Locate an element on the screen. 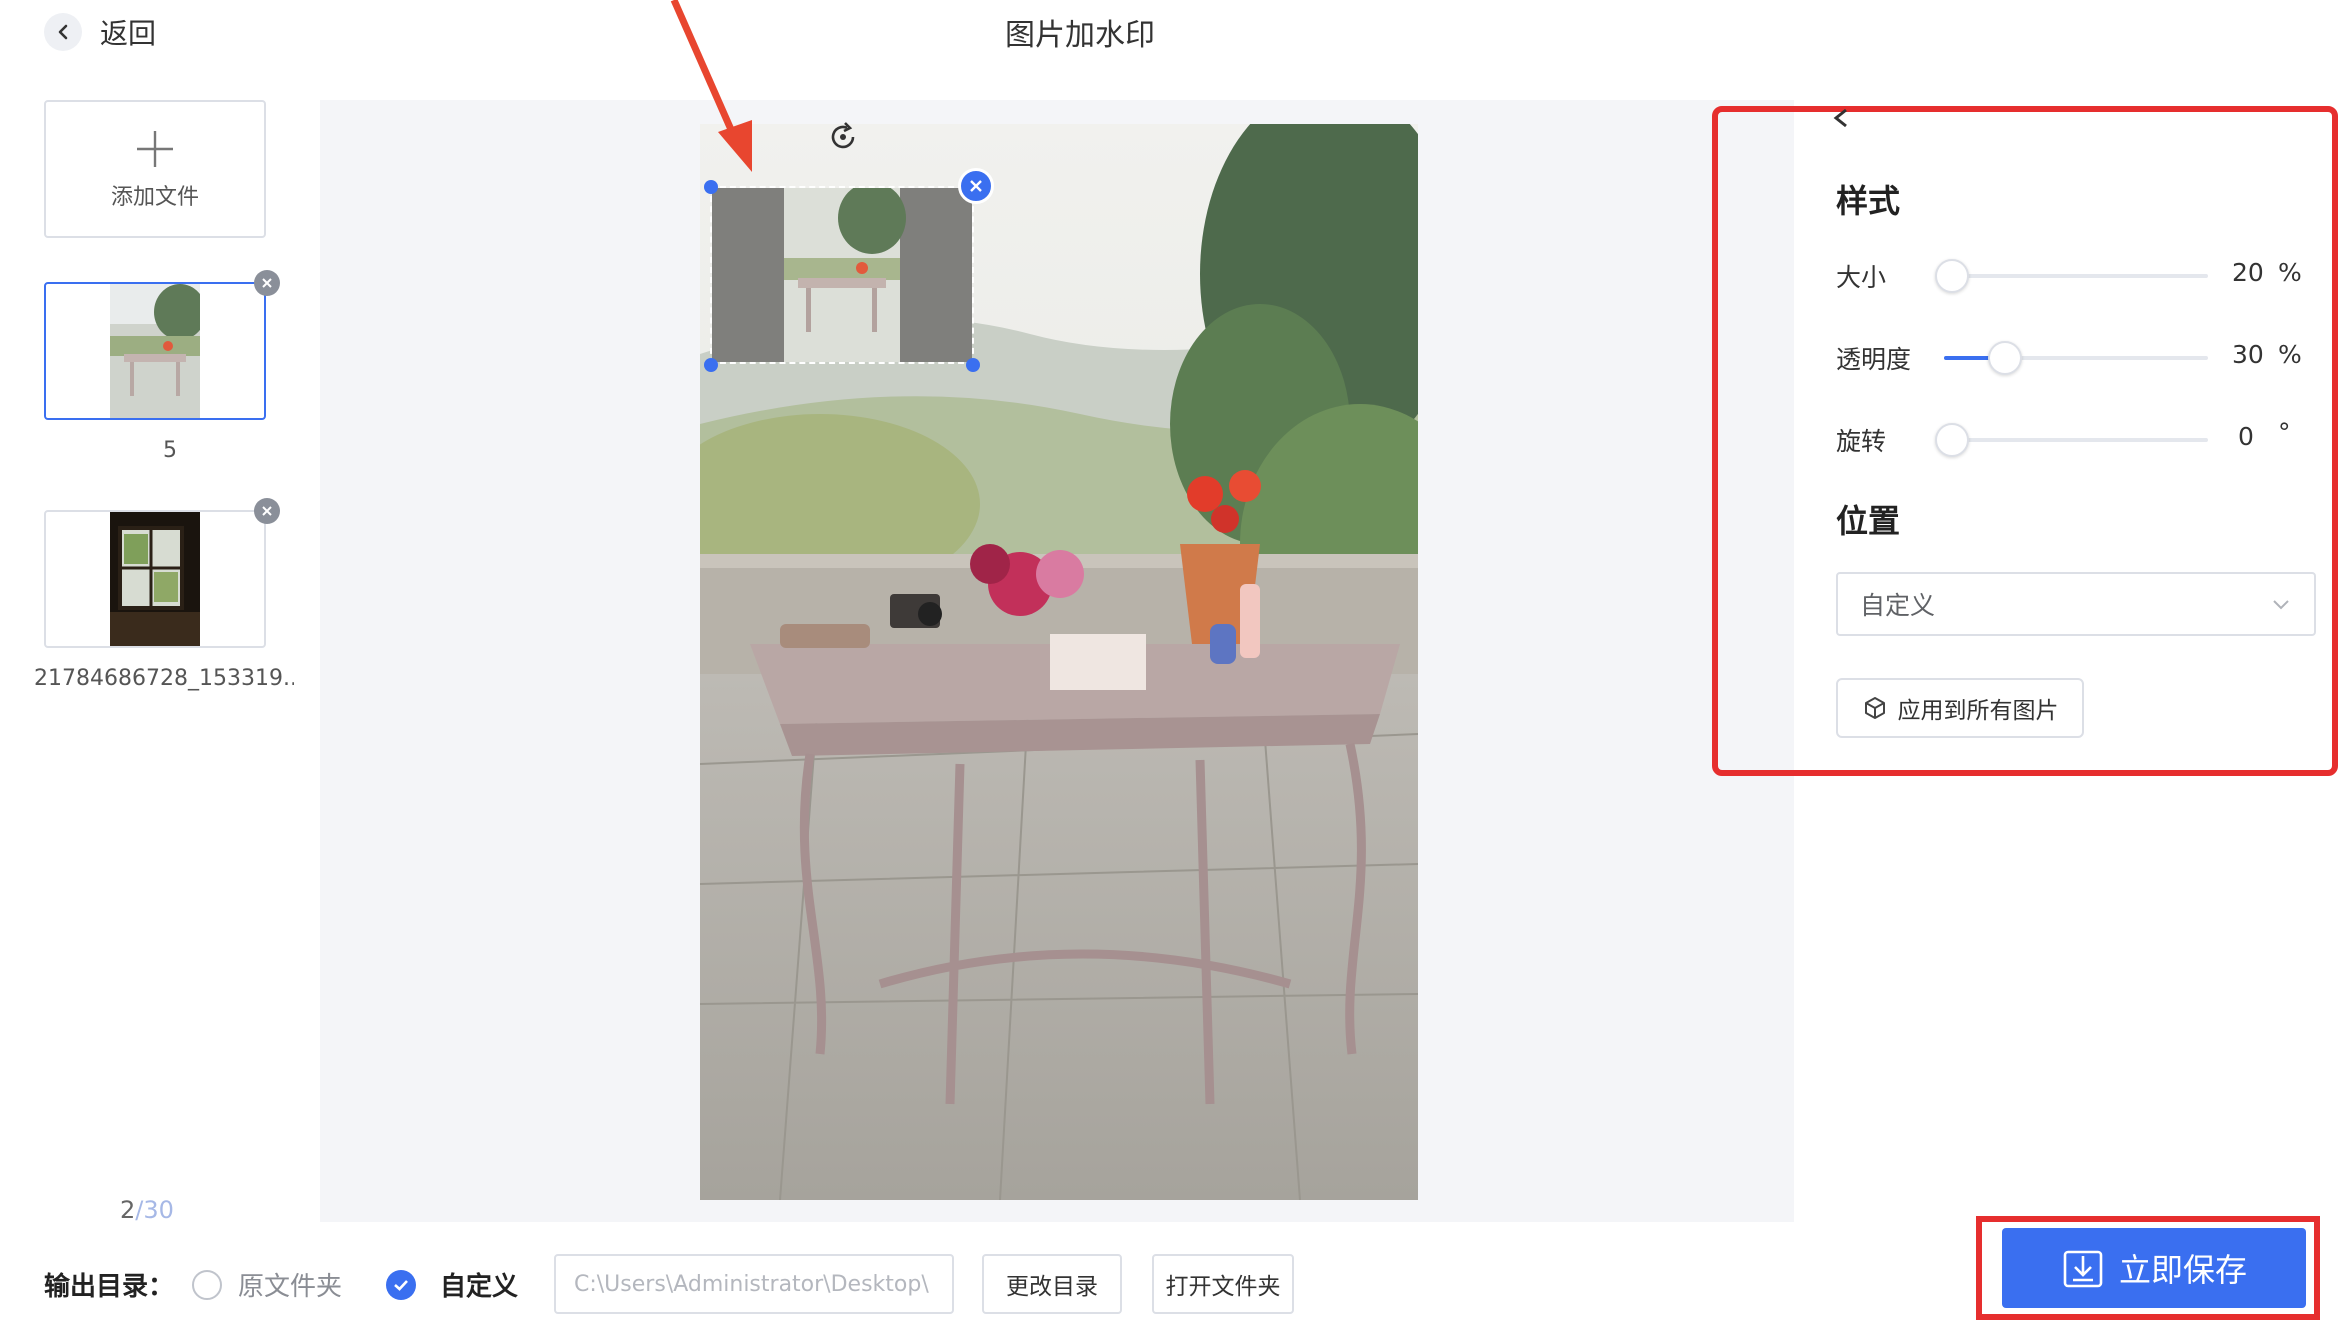  file-caption-1: 5 is located at coordinates (170, 450).